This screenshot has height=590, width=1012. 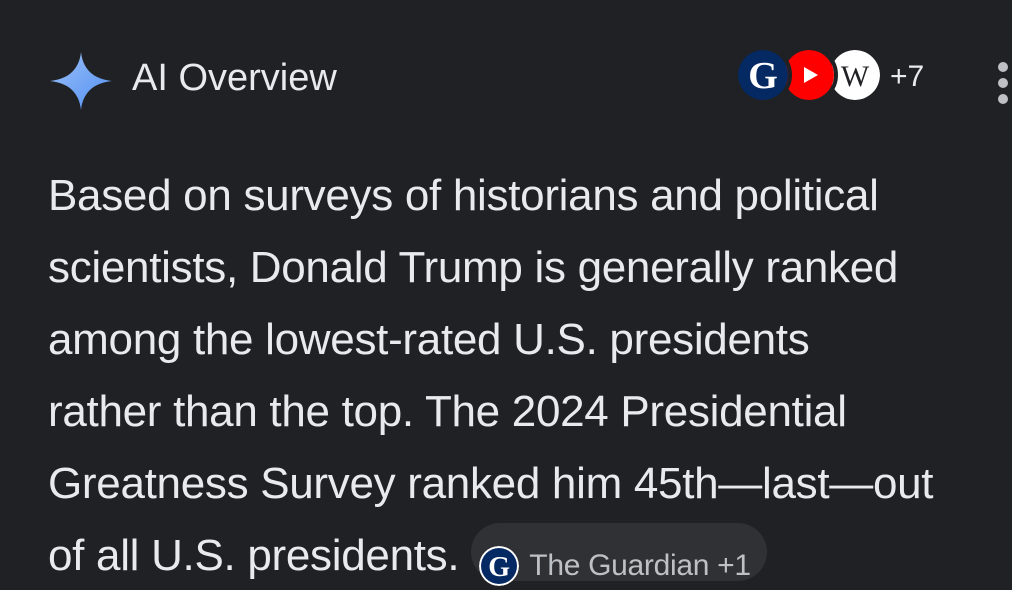 What do you see at coordinates (254, 555) in the screenshot?
I see `overview-line: of all U.S. presidents.` at bounding box center [254, 555].